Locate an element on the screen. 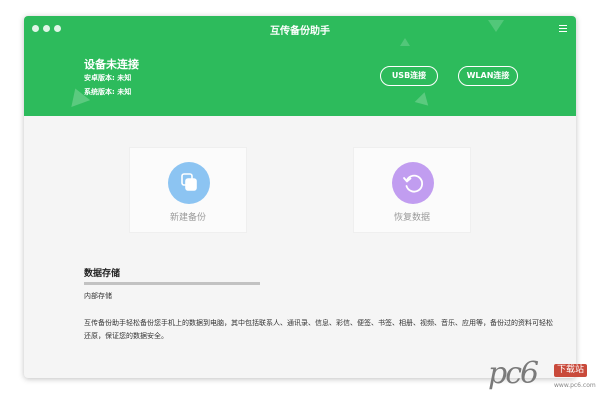 This screenshot has width=600, height=406. restore-data-label: 恢复数据 is located at coordinates (411, 218).